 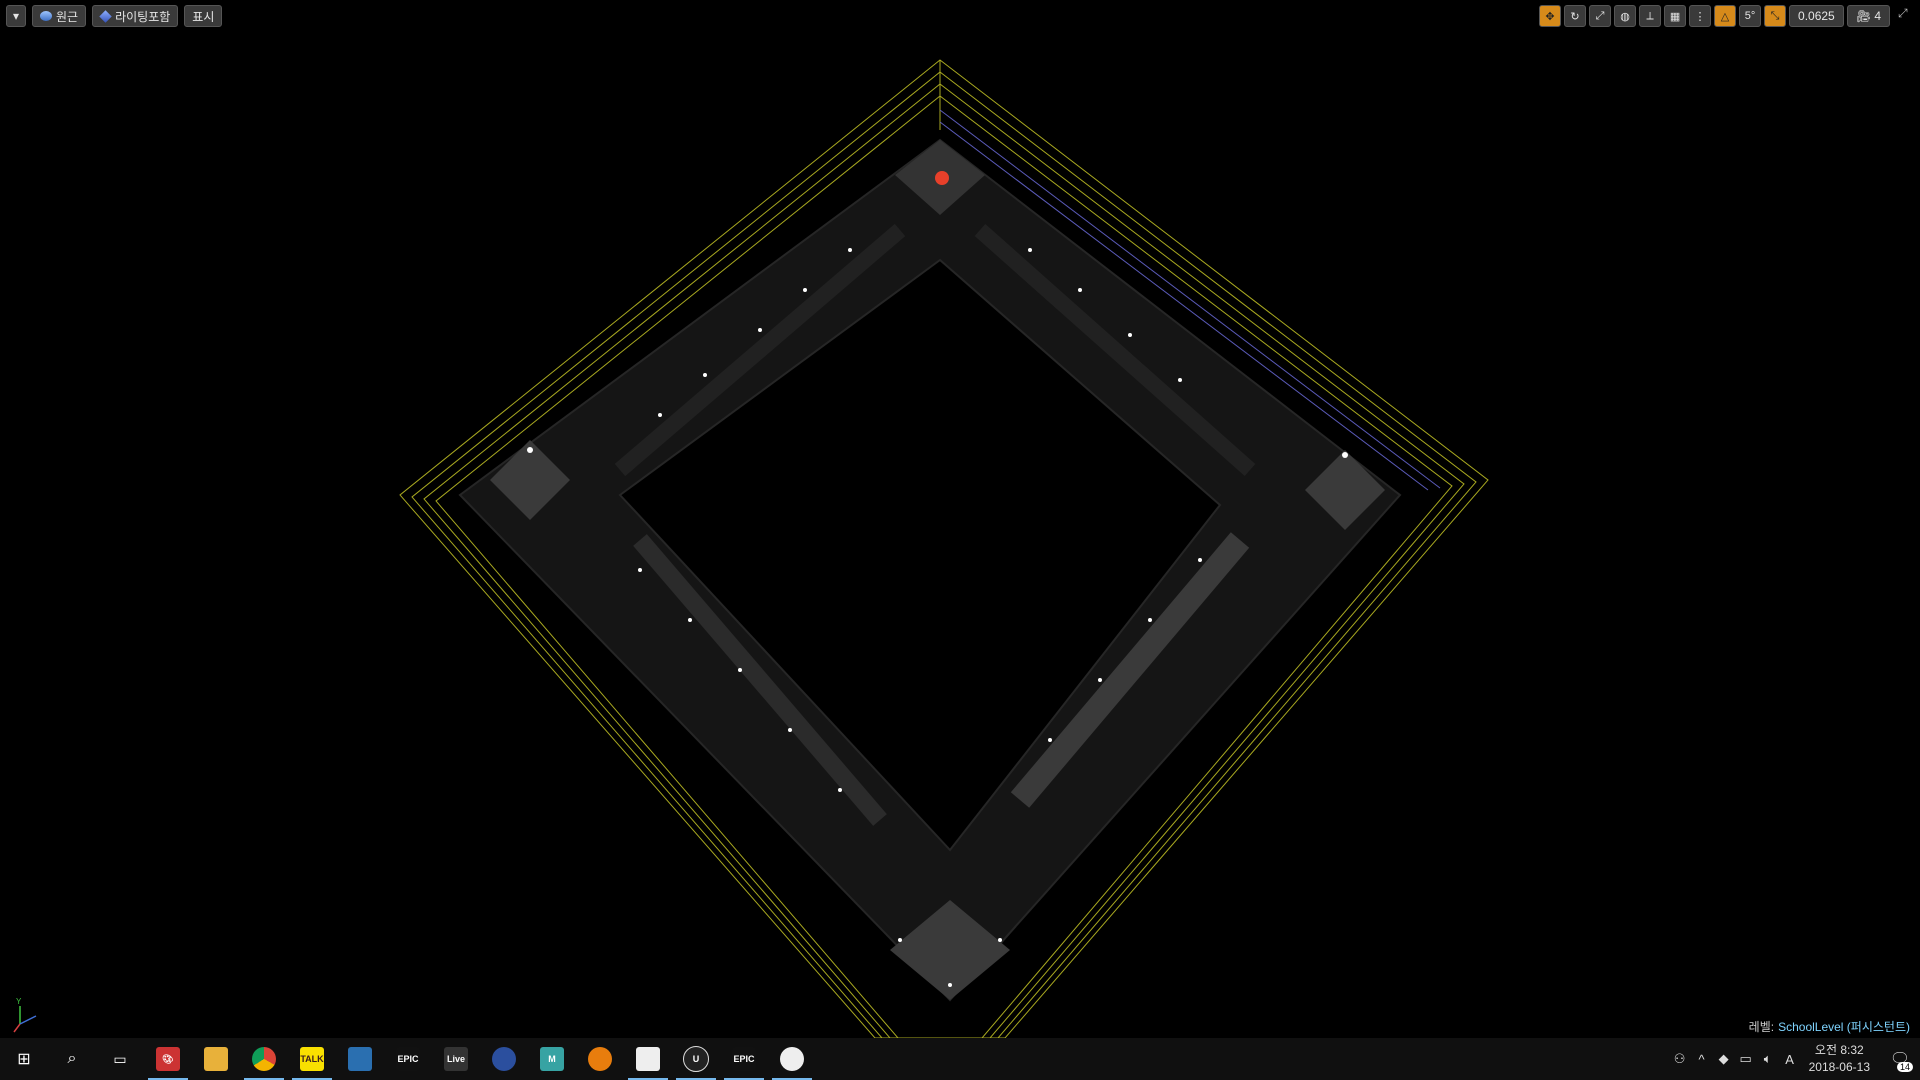 I want to click on scale-snap-toggle: ⤡, so click(x=1775, y=16).